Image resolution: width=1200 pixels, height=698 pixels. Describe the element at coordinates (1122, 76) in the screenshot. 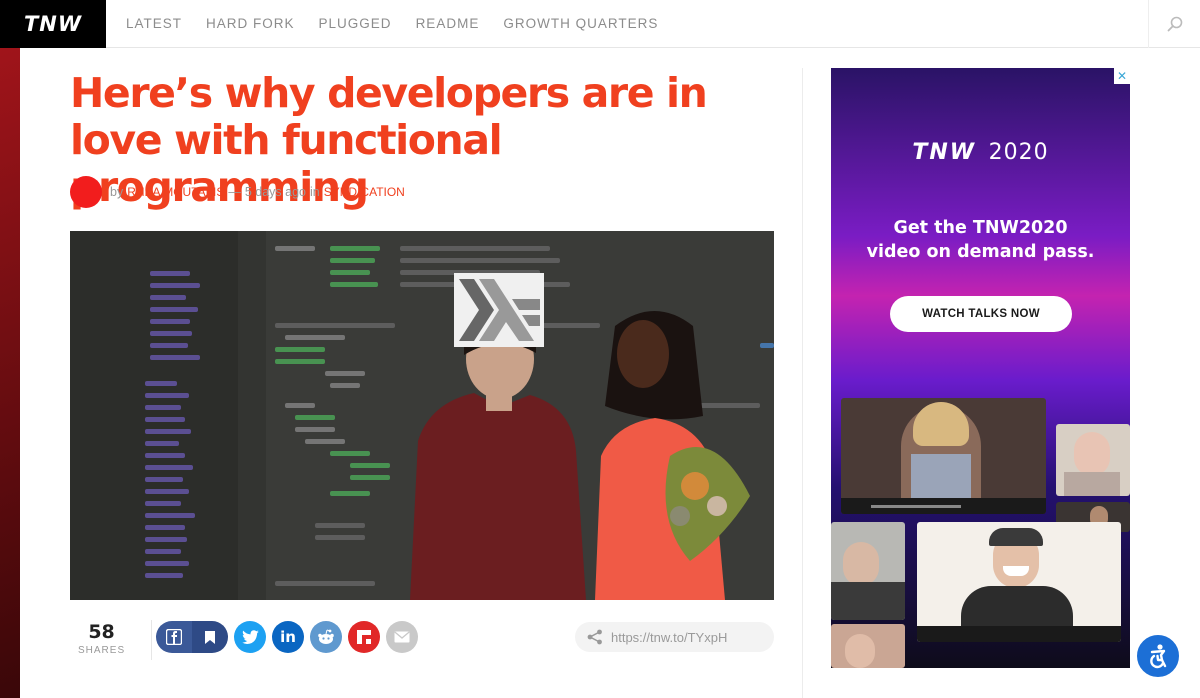

I see `ad-close-button: ✕` at that location.